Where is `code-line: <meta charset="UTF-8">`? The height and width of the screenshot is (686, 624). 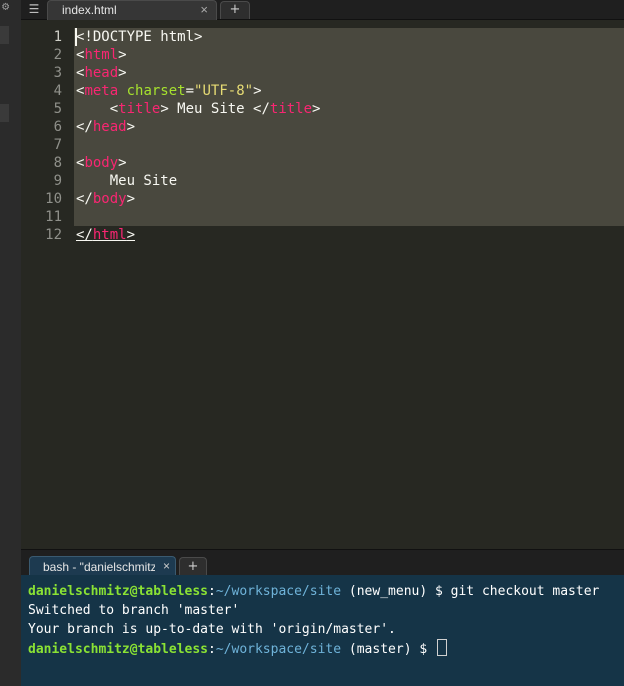
code-line: <meta charset="UTF-8"> is located at coordinates (169, 91).